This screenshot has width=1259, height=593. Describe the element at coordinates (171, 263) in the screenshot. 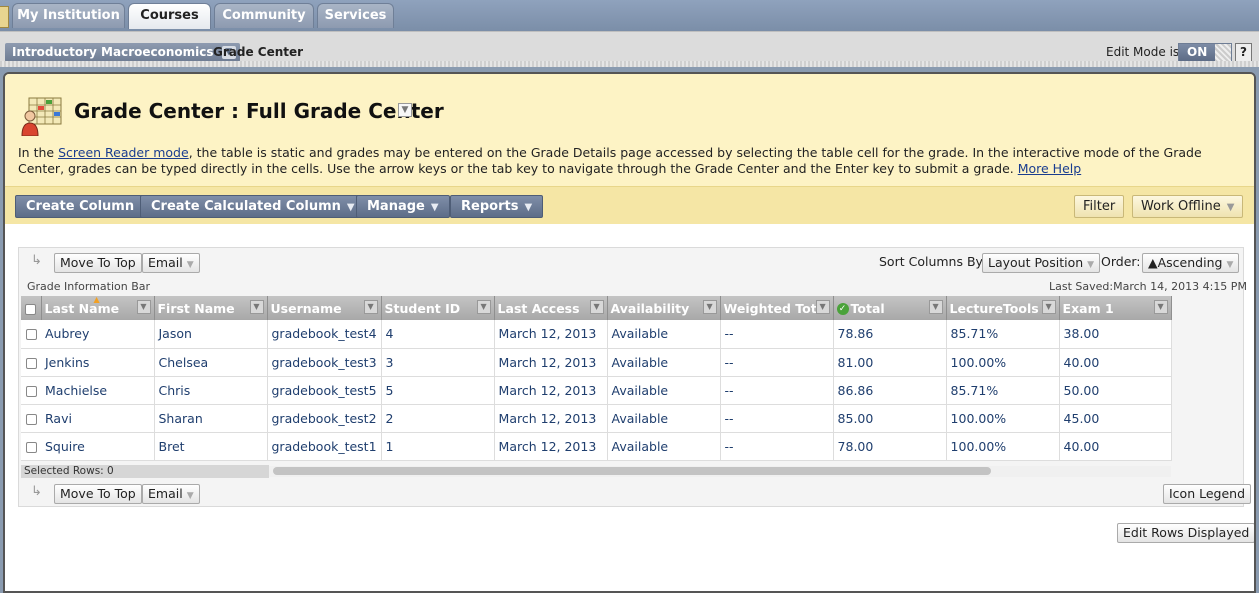

I see `email-button: Email ▼` at that location.